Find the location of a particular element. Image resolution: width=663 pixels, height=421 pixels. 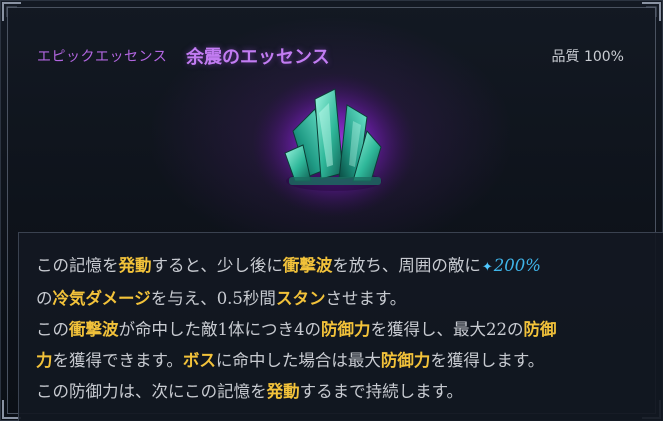

keyword: 防御 is located at coordinates (540, 329).